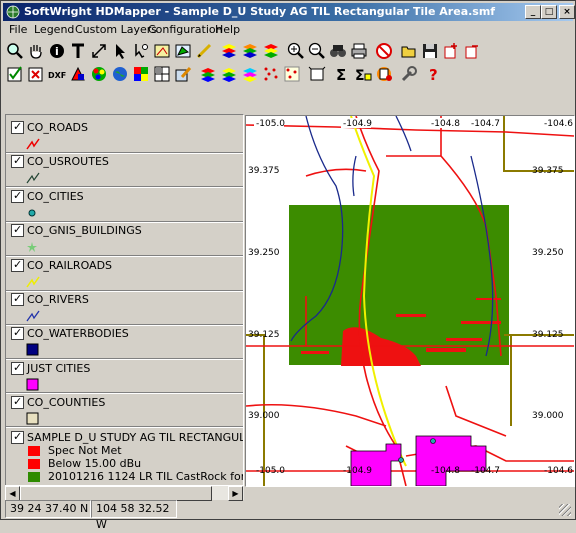 The image size is (576, 533). What do you see at coordinates (472, 51) in the screenshot?
I see `remove-layer-icon` at bounding box center [472, 51].